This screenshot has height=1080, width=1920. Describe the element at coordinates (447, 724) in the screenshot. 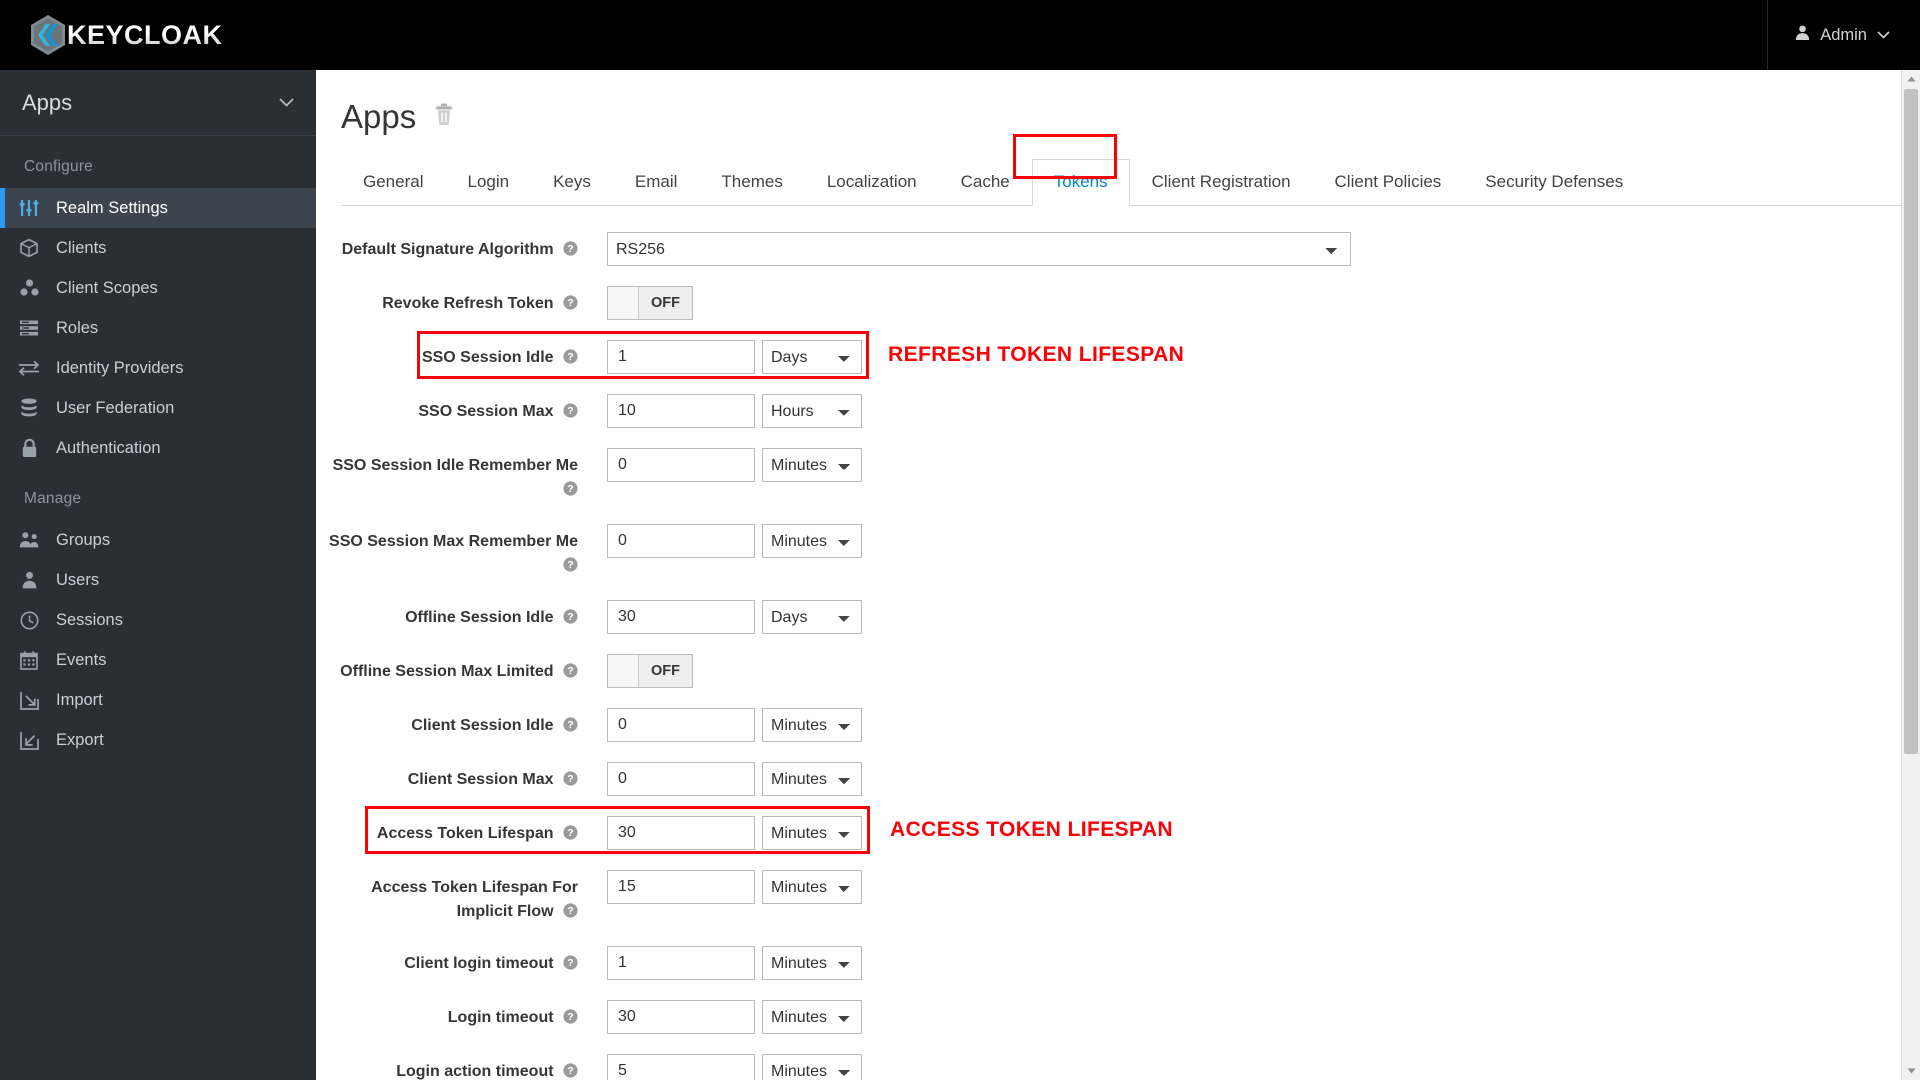

I see `client_session_idle-label: Client Session Idle ?` at that location.